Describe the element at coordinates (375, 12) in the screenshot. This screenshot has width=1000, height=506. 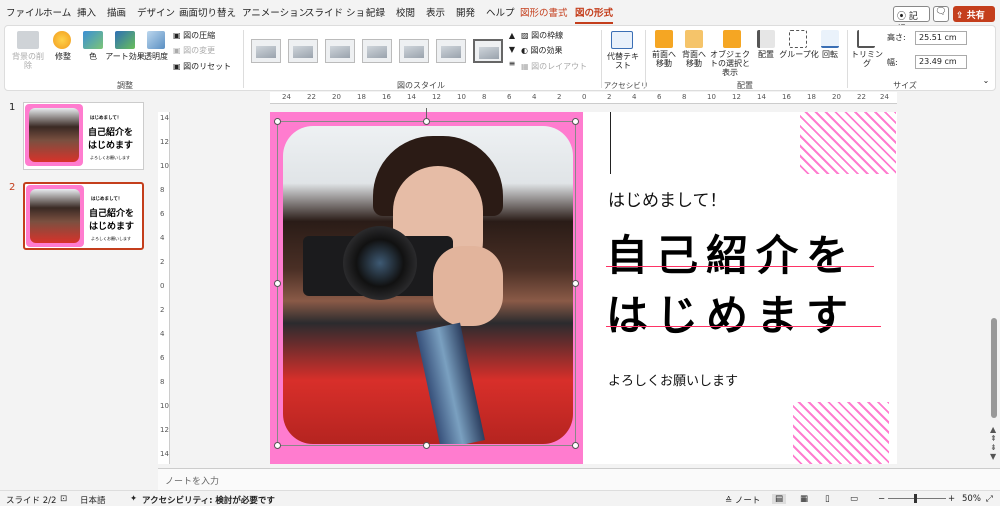
I see `tab-record: 記録` at that location.